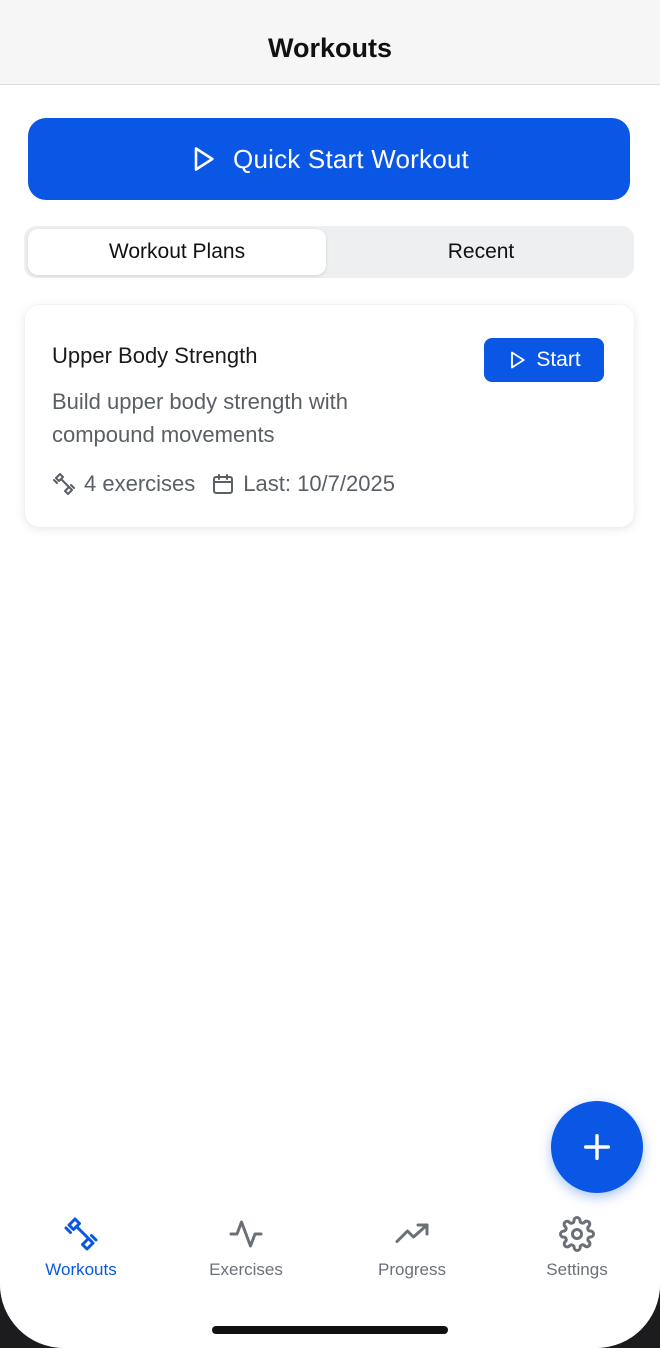 The width and height of the screenshot is (660, 1348). I want to click on tab-progress-label: Progress, so click(412, 1269).